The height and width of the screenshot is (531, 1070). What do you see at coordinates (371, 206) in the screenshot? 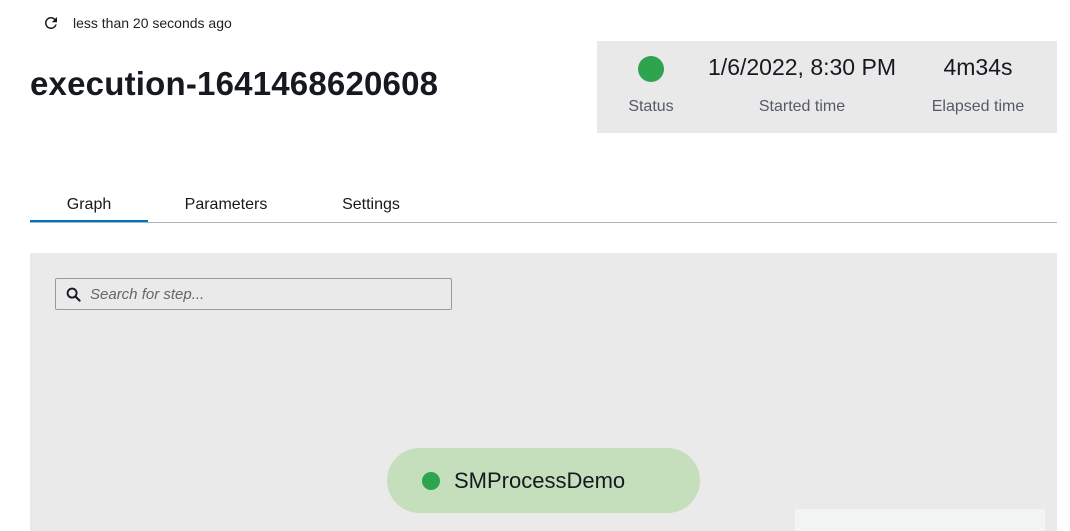
I see `tab-settings: Settings` at bounding box center [371, 206].